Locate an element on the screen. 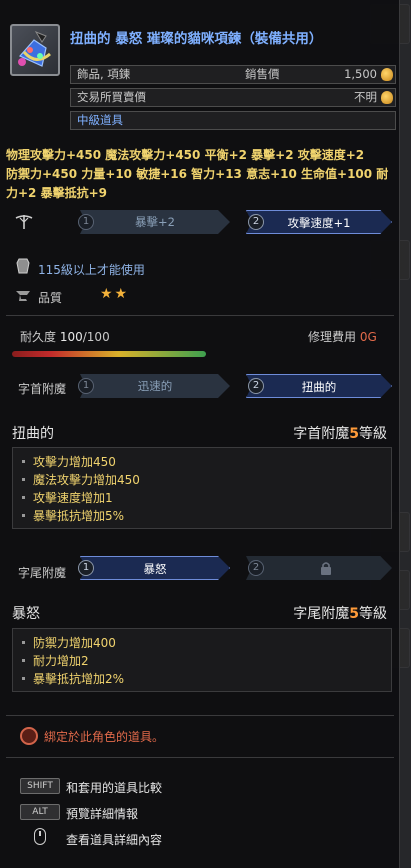 This screenshot has width=411, height=868. effect-item: 攻擊力增加450 is located at coordinates (202, 462).